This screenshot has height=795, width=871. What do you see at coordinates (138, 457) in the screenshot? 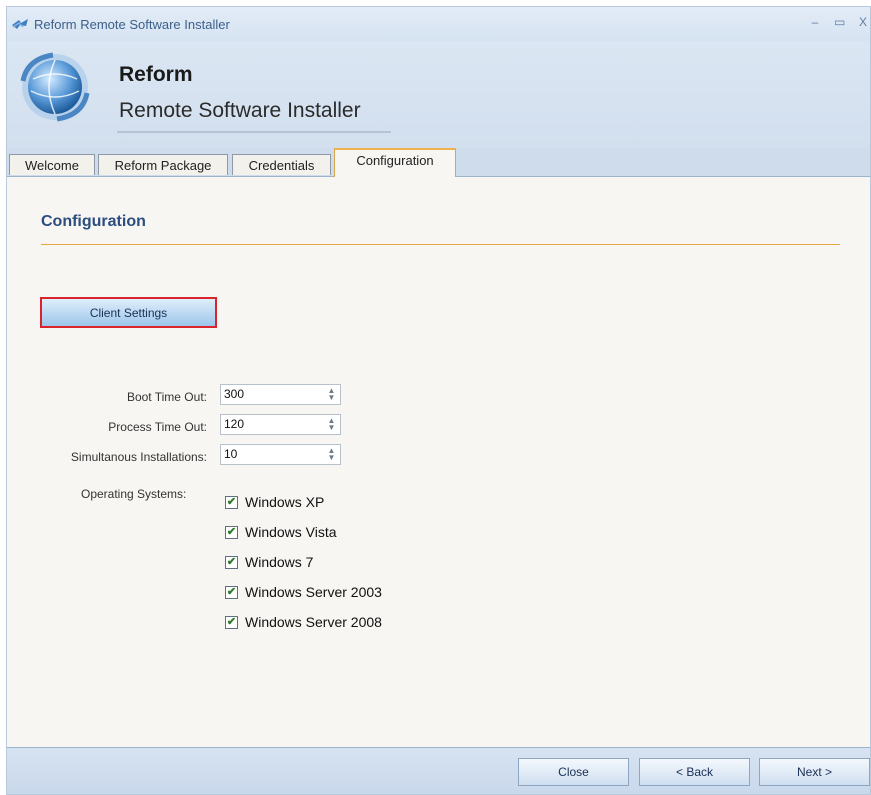
I see `simultaneous-installations-label: Simultanous Installations:` at bounding box center [138, 457].